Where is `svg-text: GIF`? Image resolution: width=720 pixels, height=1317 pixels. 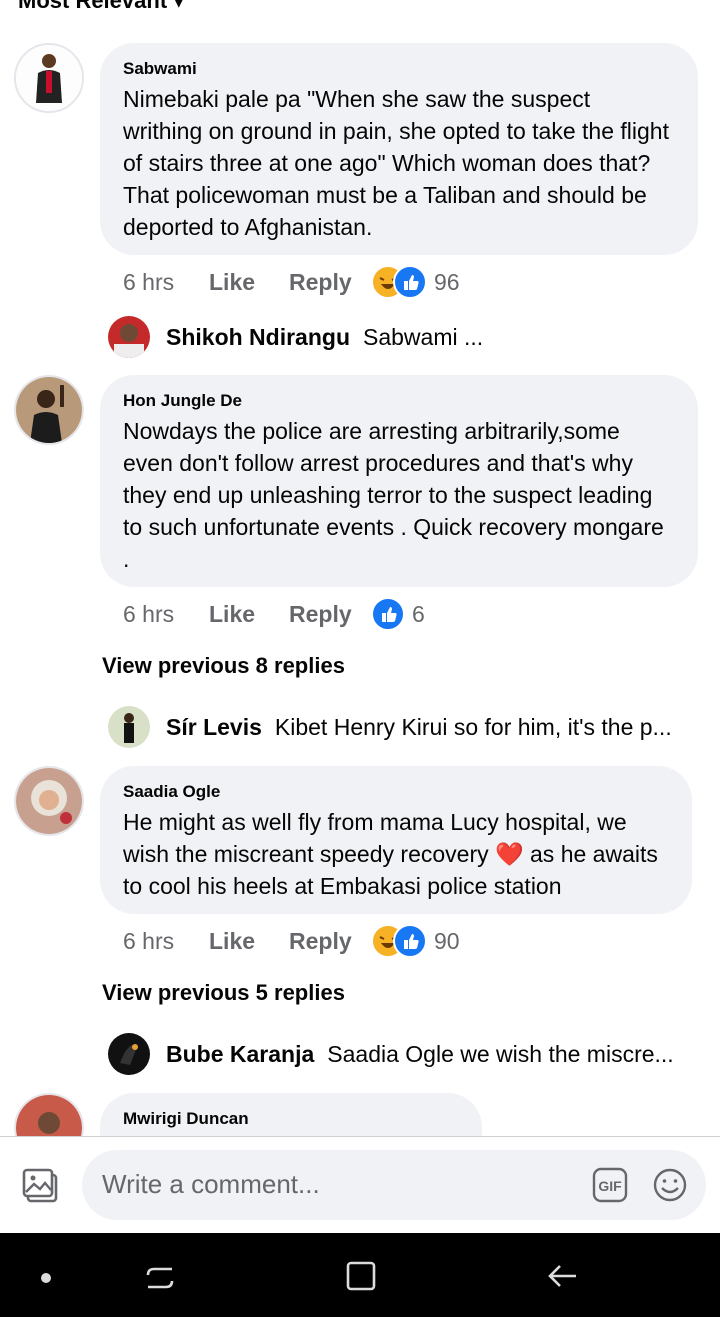 svg-text: GIF is located at coordinates (610, 1186).